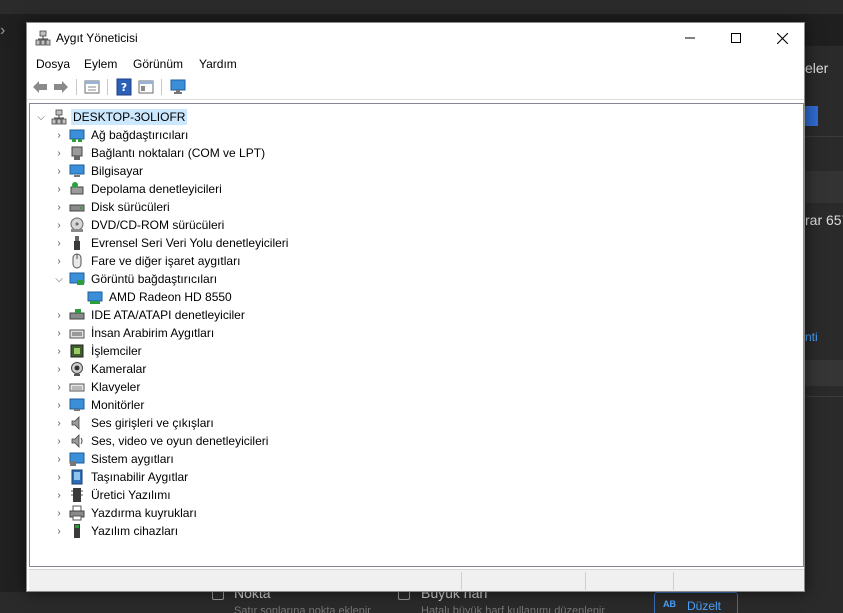 This screenshot has height=613, width=843. Describe the element at coordinates (77, 208) in the screenshot. I see `disk-drive-icon` at that location.